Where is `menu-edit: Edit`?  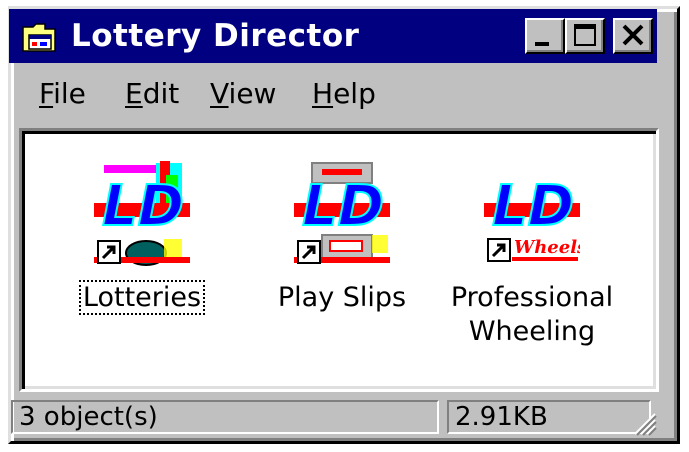 menu-edit: Edit is located at coordinates (152, 94).